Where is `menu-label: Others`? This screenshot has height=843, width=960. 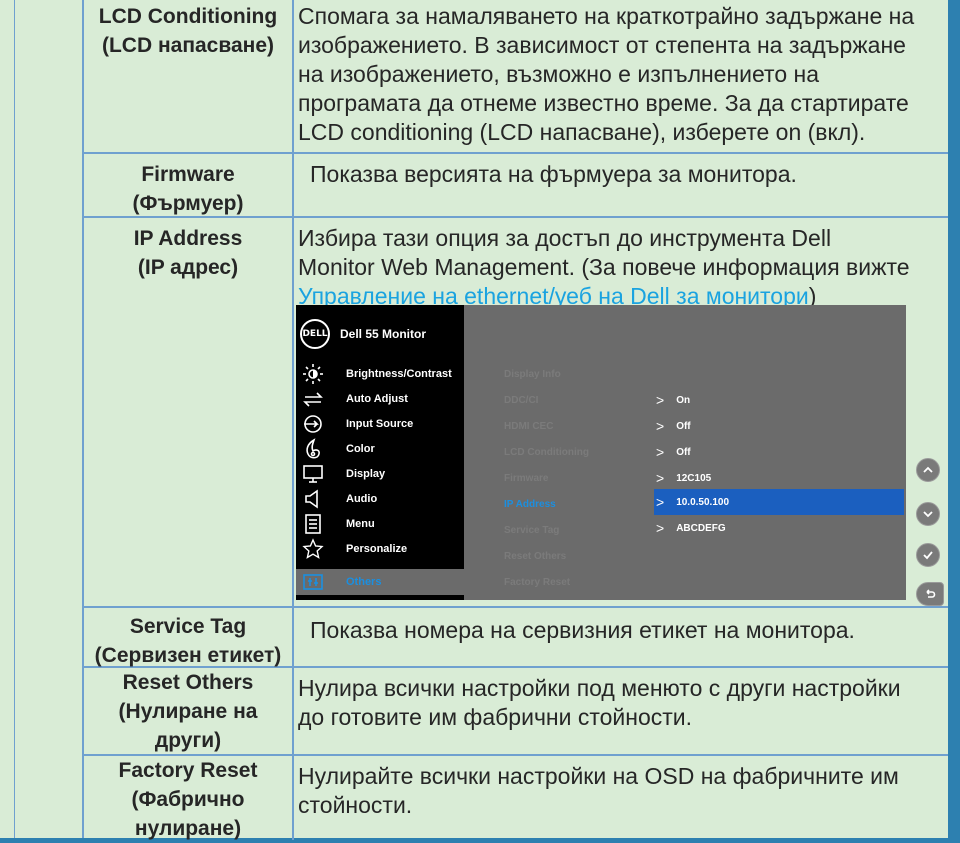
menu-label: Others is located at coordinates (364, 582).